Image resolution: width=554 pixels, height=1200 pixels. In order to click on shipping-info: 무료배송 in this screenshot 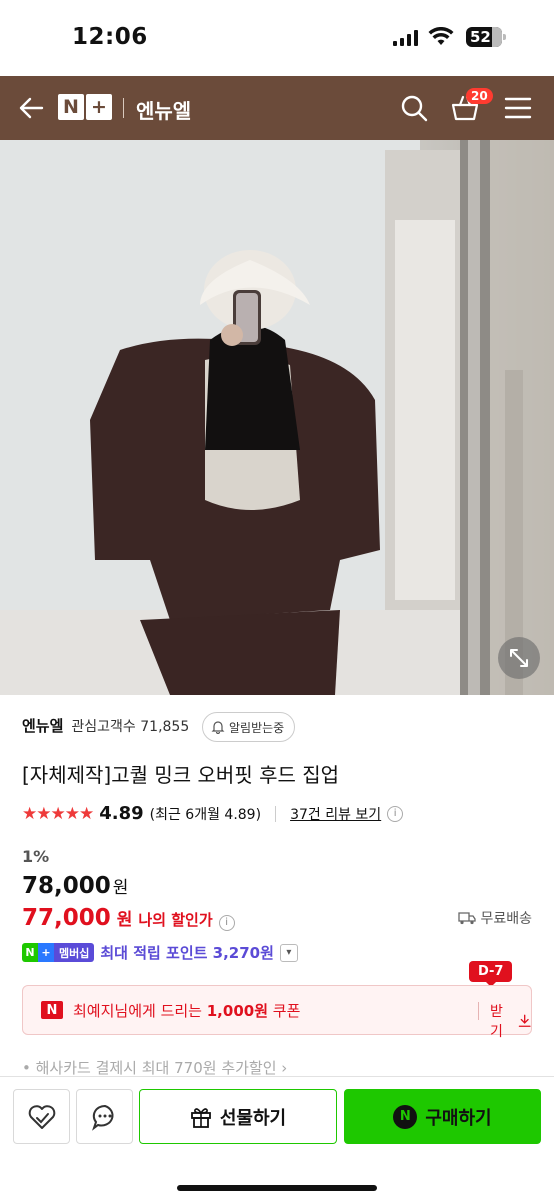, I will do `click(495, 918)`.